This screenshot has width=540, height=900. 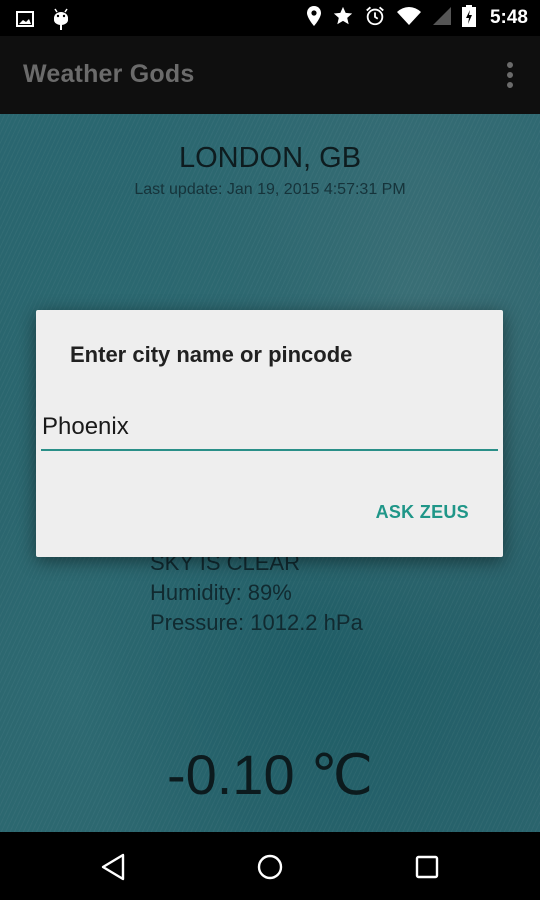 I want to click on cell-signal-icon, so click(x=442, y=18).